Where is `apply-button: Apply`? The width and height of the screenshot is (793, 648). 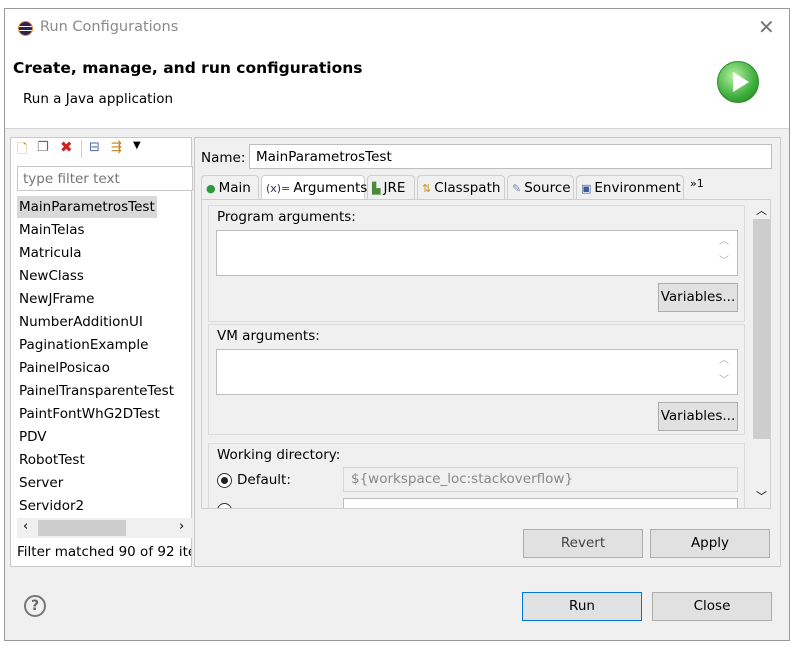 apply-button: Apply is located at coordinates (710, 543).